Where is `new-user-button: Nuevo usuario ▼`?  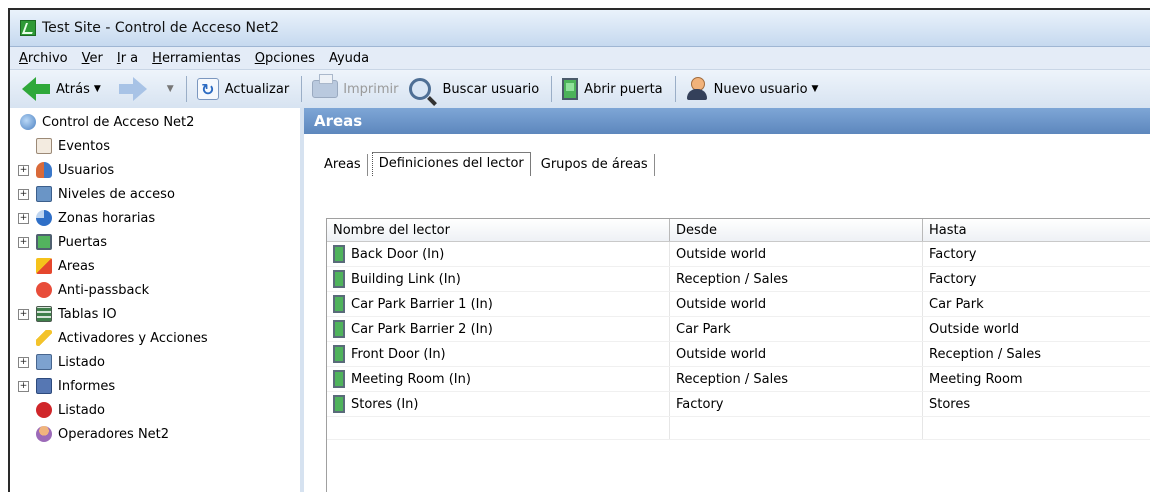
new-user-button: Nuevo usuario ▼ is located at coordinates (752, 89).